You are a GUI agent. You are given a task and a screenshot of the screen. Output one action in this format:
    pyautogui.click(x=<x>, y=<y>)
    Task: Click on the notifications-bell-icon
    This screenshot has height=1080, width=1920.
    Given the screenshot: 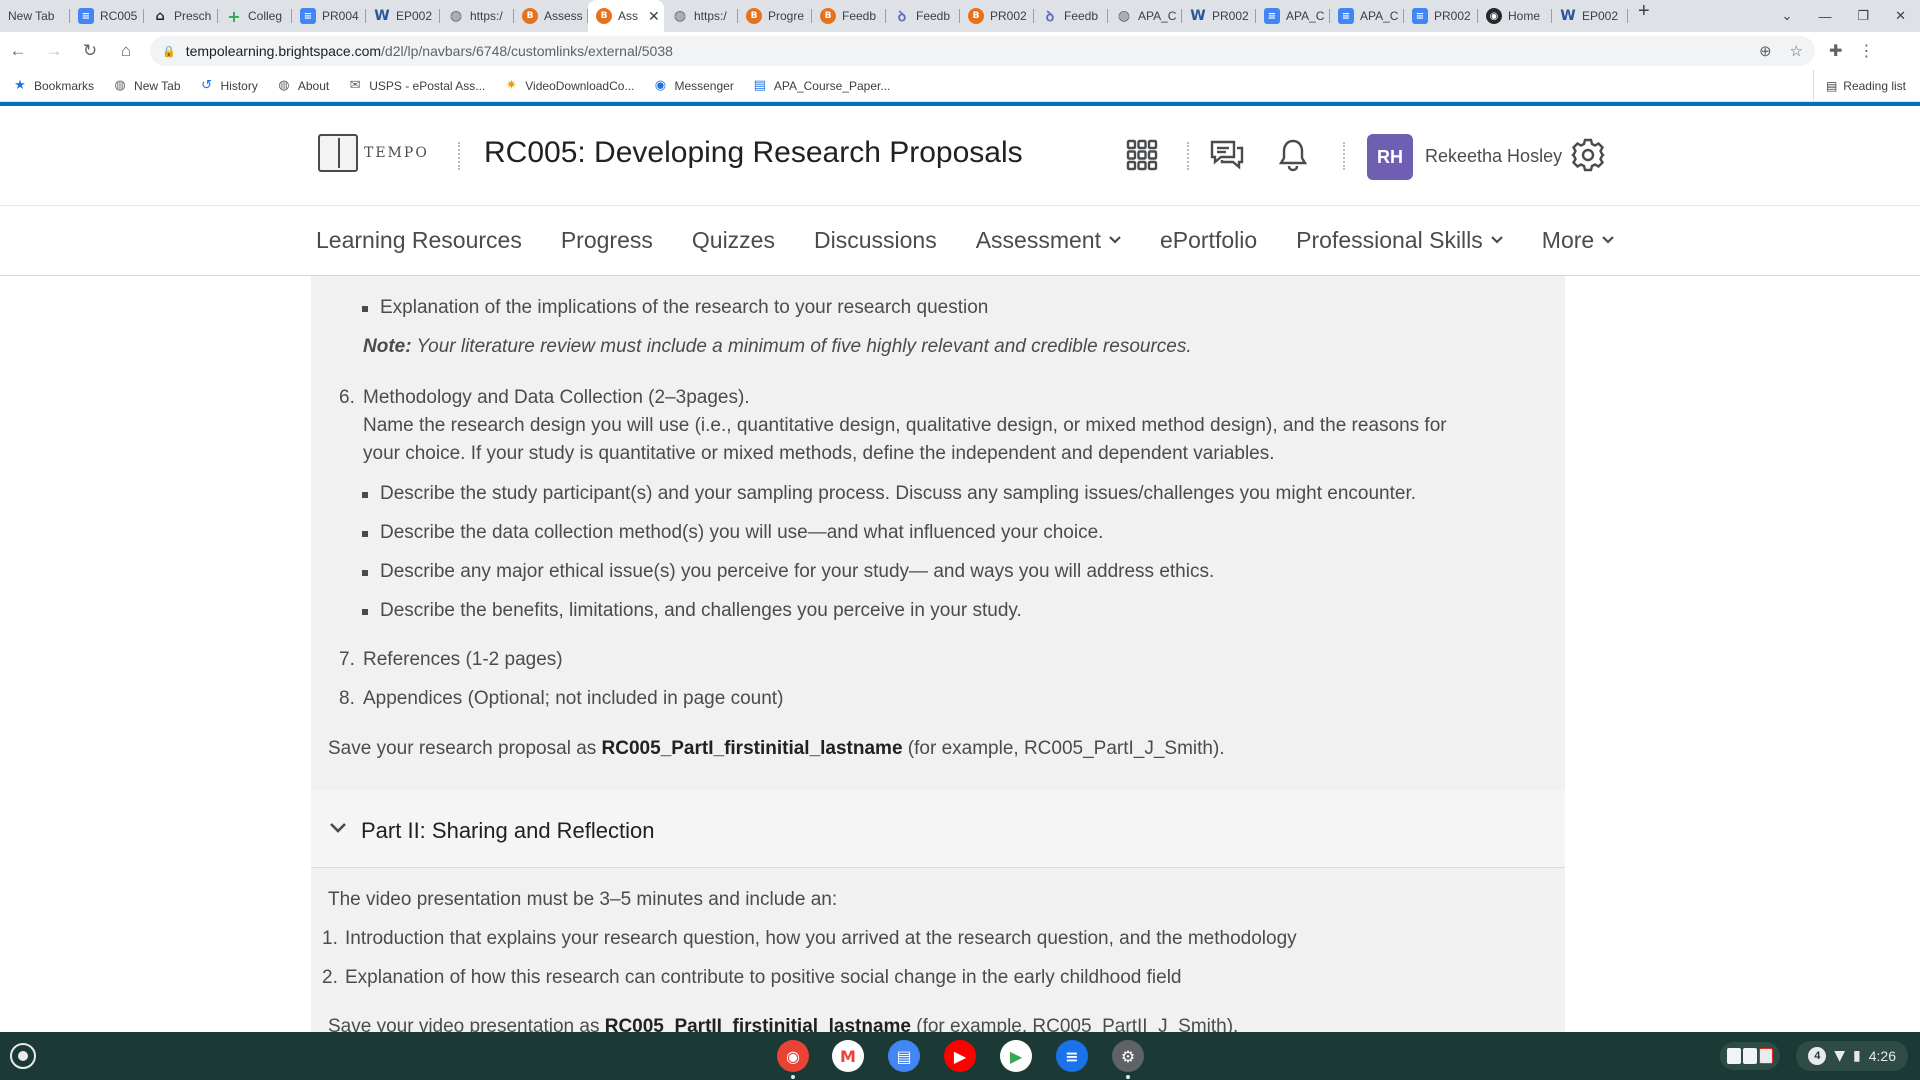 What is the action you would take?
    pyautogui.click(x=1293, y=155)
    